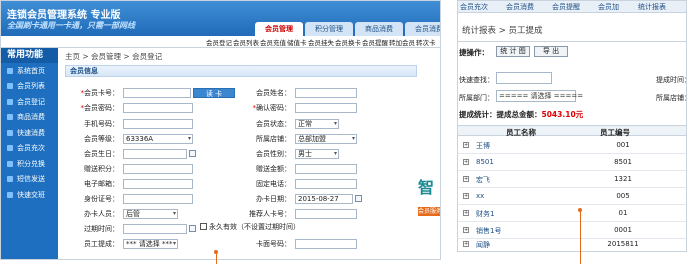 The height and width of the screenshot is (270, 690). What do you see at coordinates (297, 42) in the screenshot?
I see `subnav-stored-card: 储值卡` at bounding box center [297, 42].